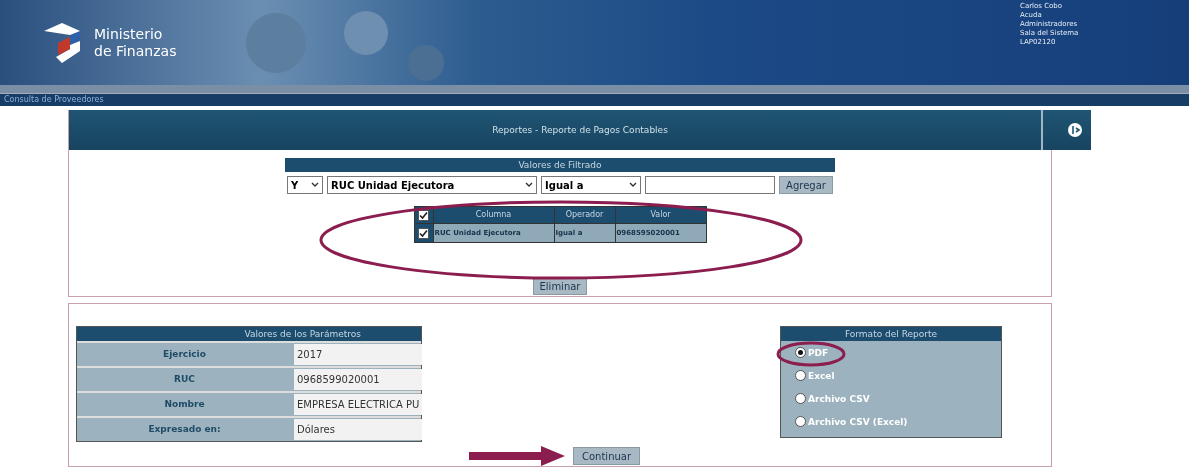 This screenshot has height=468, width=1189. I want to click on value-input, so click(710, 185).